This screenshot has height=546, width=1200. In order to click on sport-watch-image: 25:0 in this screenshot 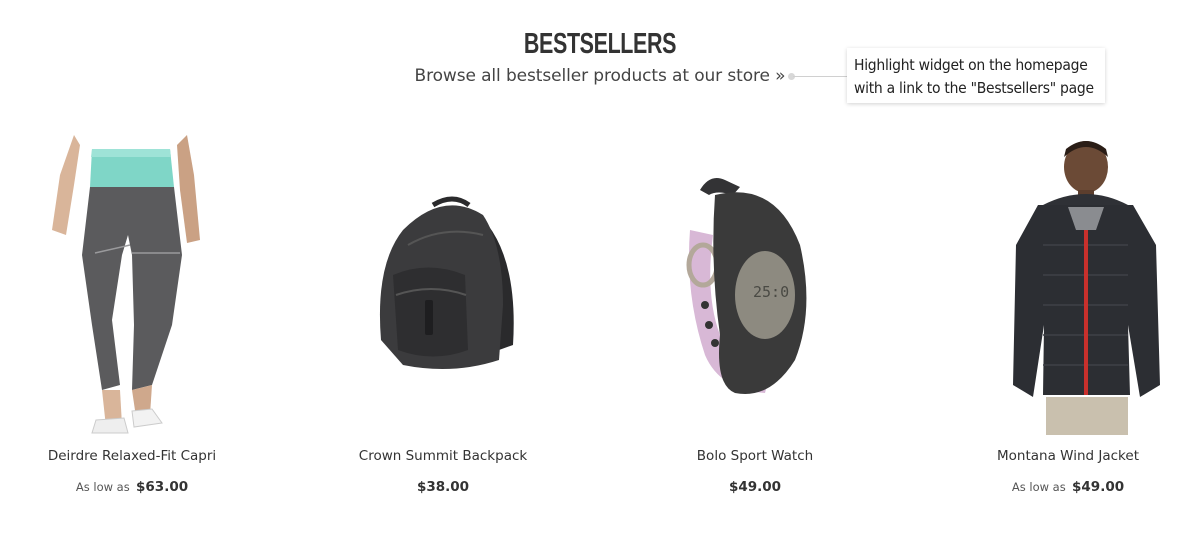, I will do `click(746, 286)`.